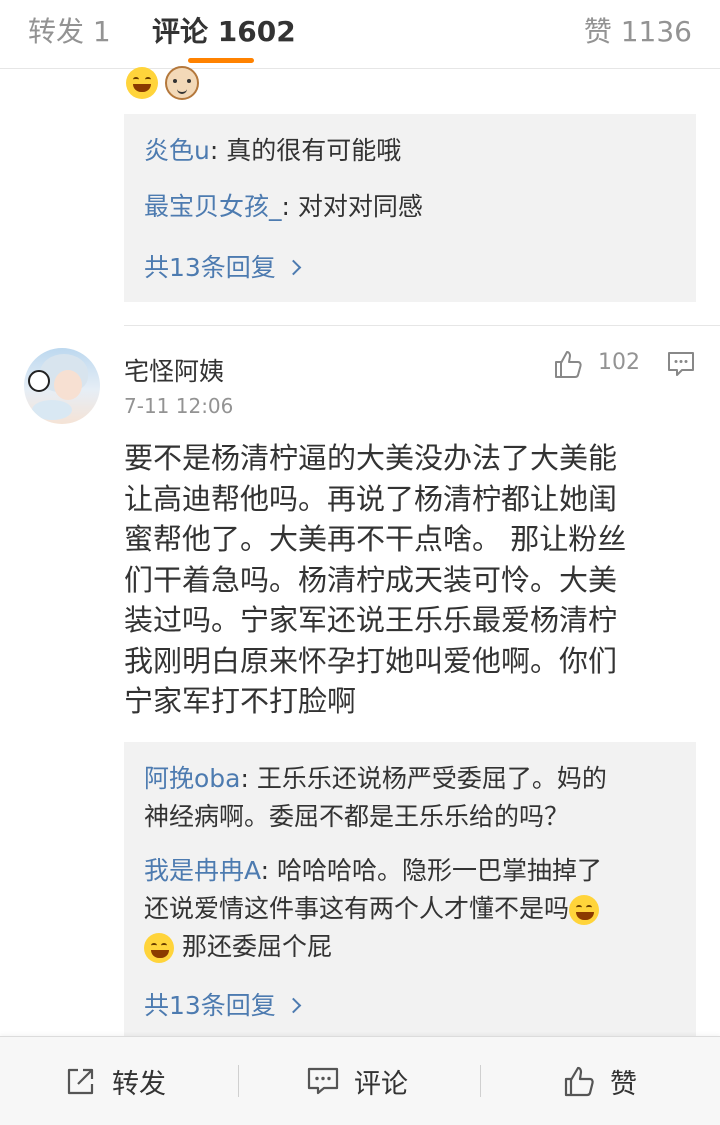 The width and height of the screenshot is (720, 1125). Describe the element at coordinates (177, 150) in the screenshot. I see `reply-username: 炎色u` at that location.